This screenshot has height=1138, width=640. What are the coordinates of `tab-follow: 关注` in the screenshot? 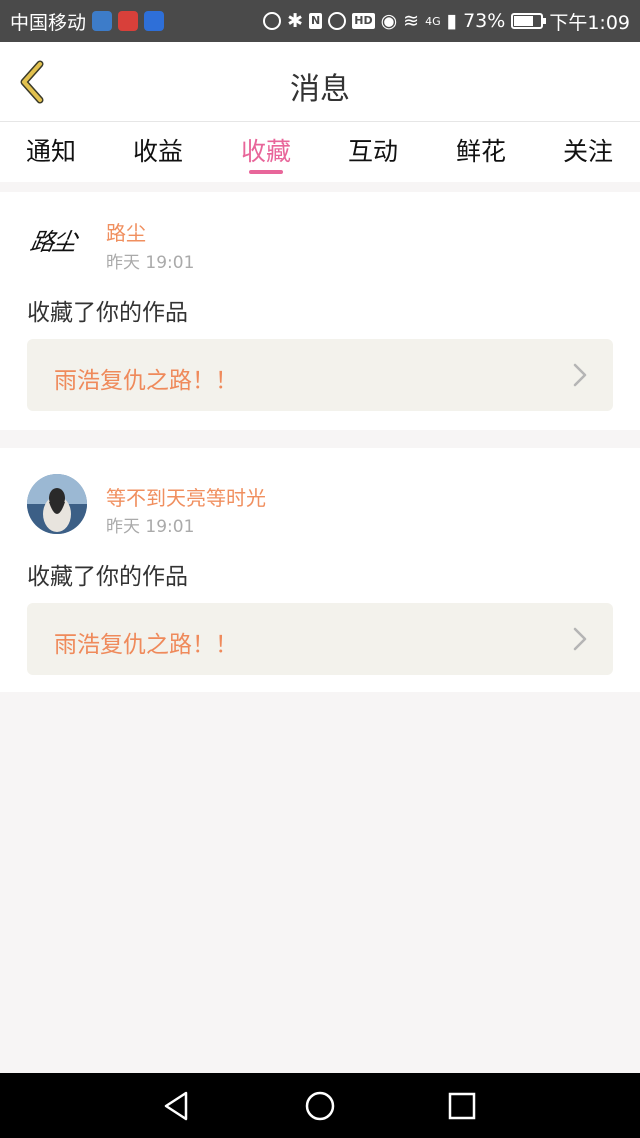 It's located at (588, 150).